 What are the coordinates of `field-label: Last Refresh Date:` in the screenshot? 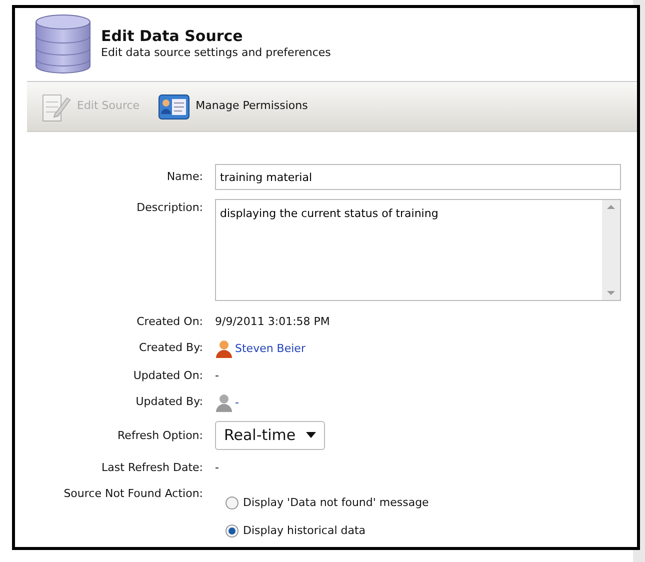 It's located at (151, 468).